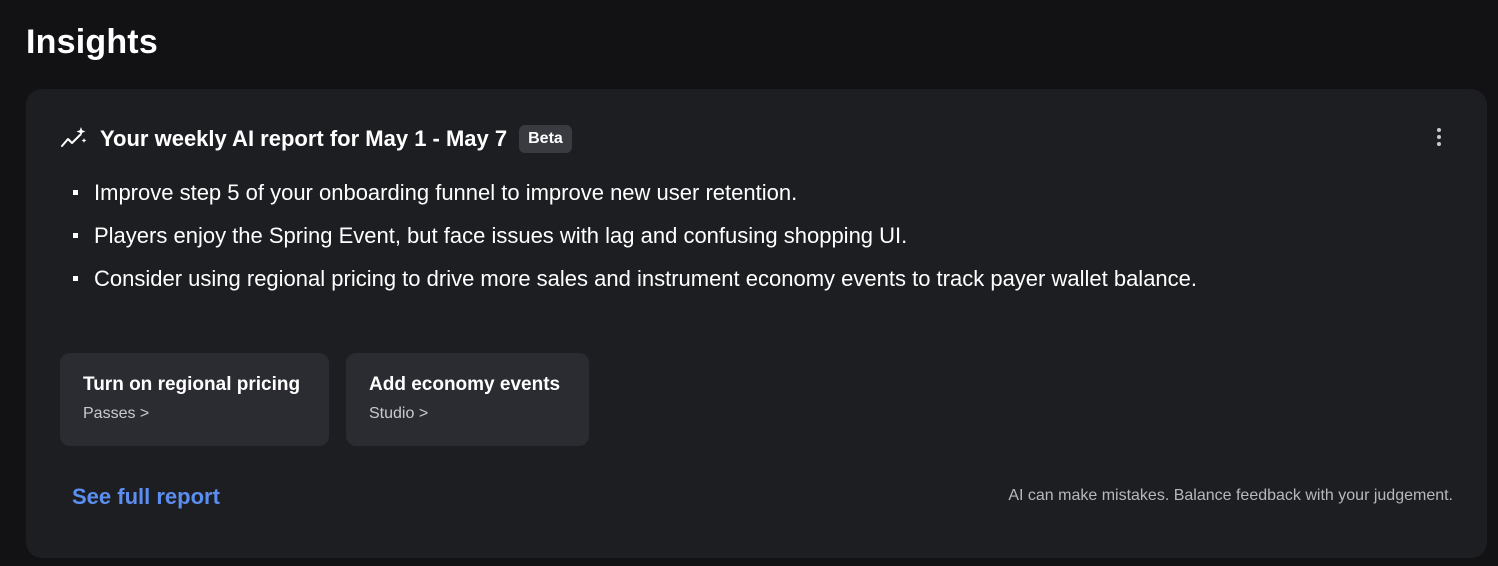  Describe the element at coordinates (465, 384) in the screenshot. I see `action-title: Add economy events` at that location.